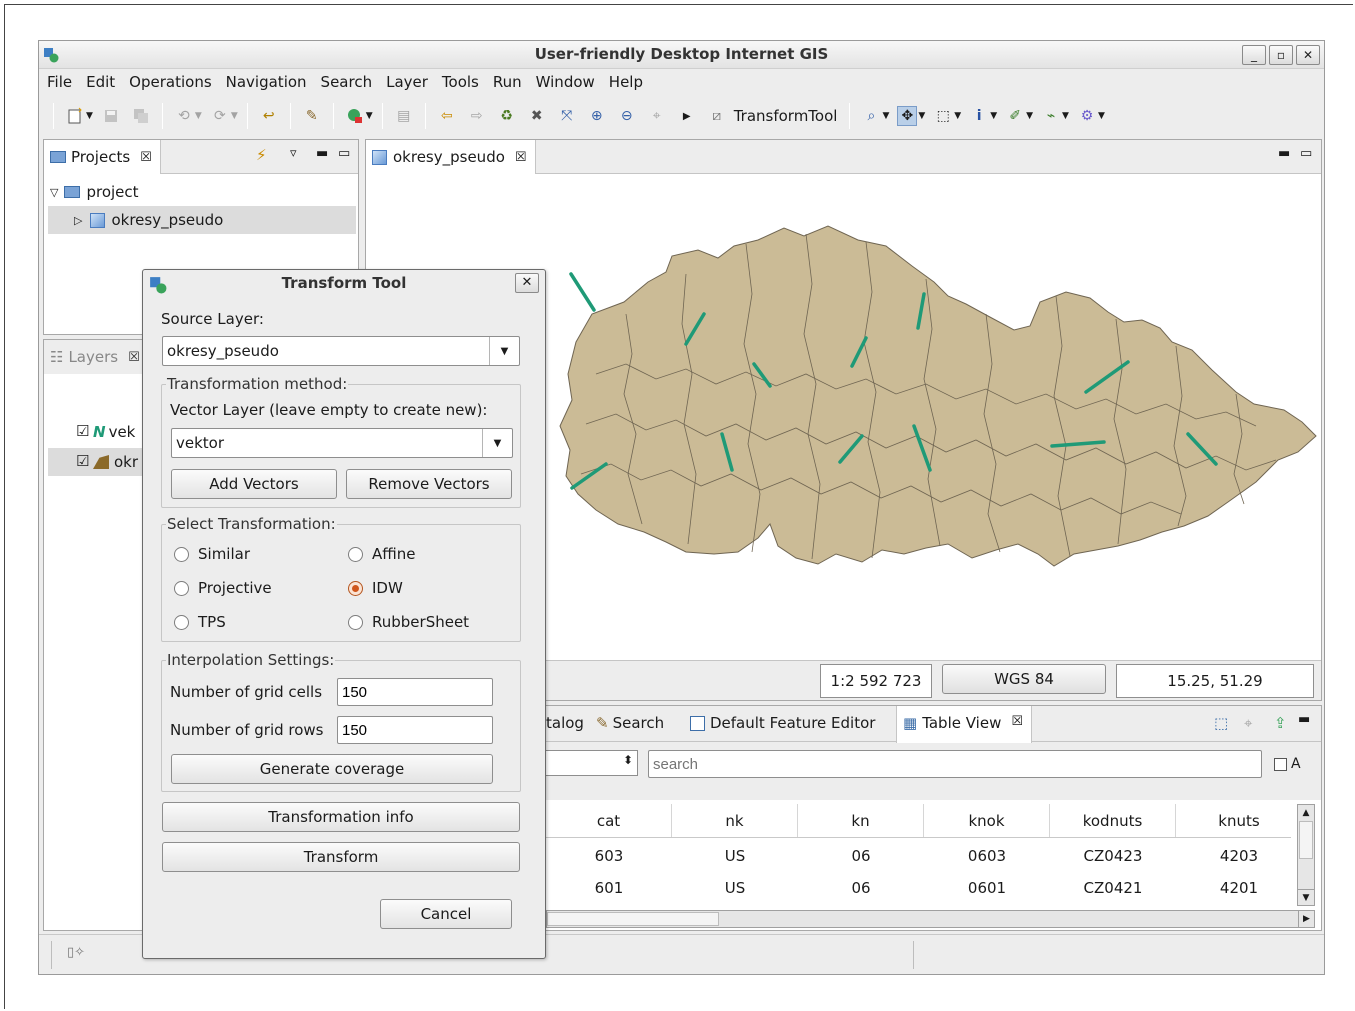 The height and width of the screenshot is (1011, 1355). Describe the element at coordinates (871, 116) in the screenshot. I see `magnifier-icon: ⌕` at that location.